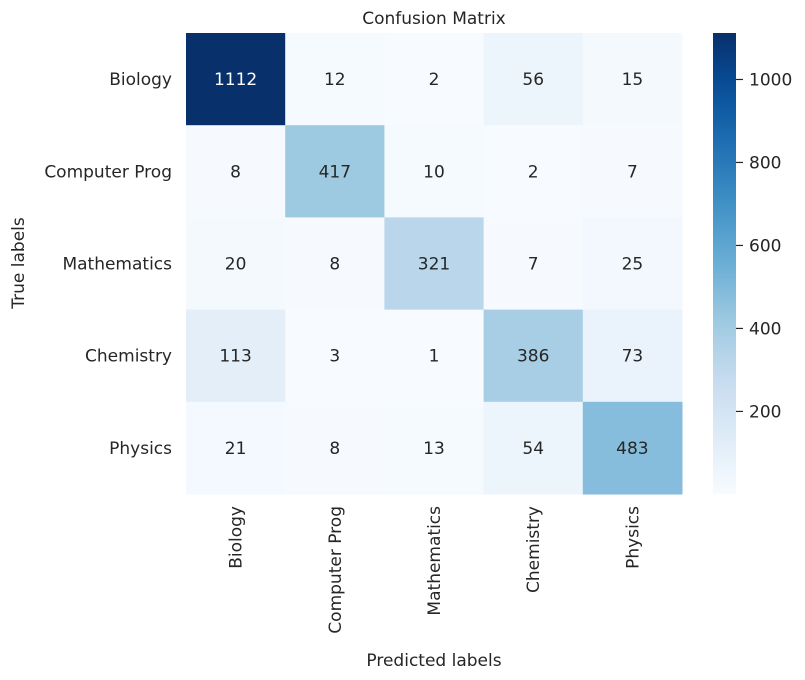 This screenshot has width=805, height=680. I want to click on colorbar-tick-label: 800, so click(765, 163).